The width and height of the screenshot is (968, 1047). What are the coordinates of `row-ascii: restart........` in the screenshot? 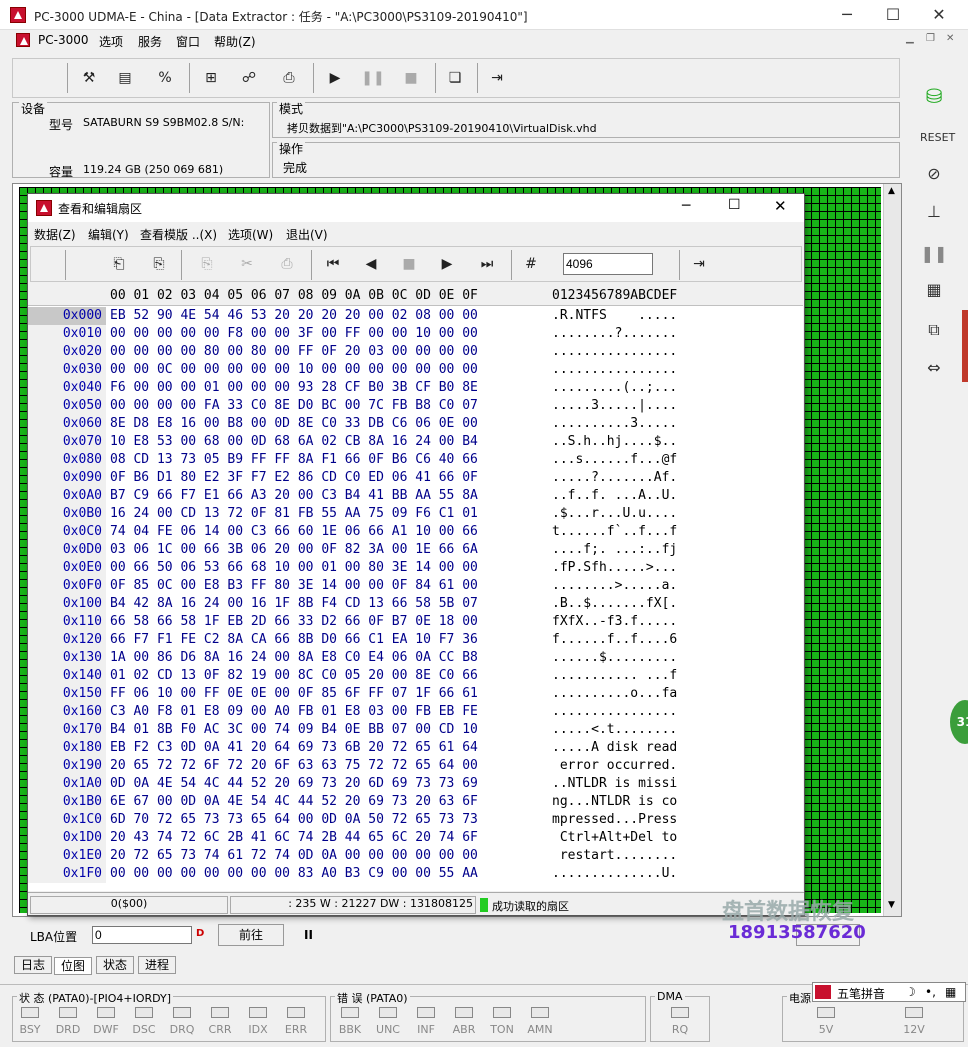 It's located at (614, 856).